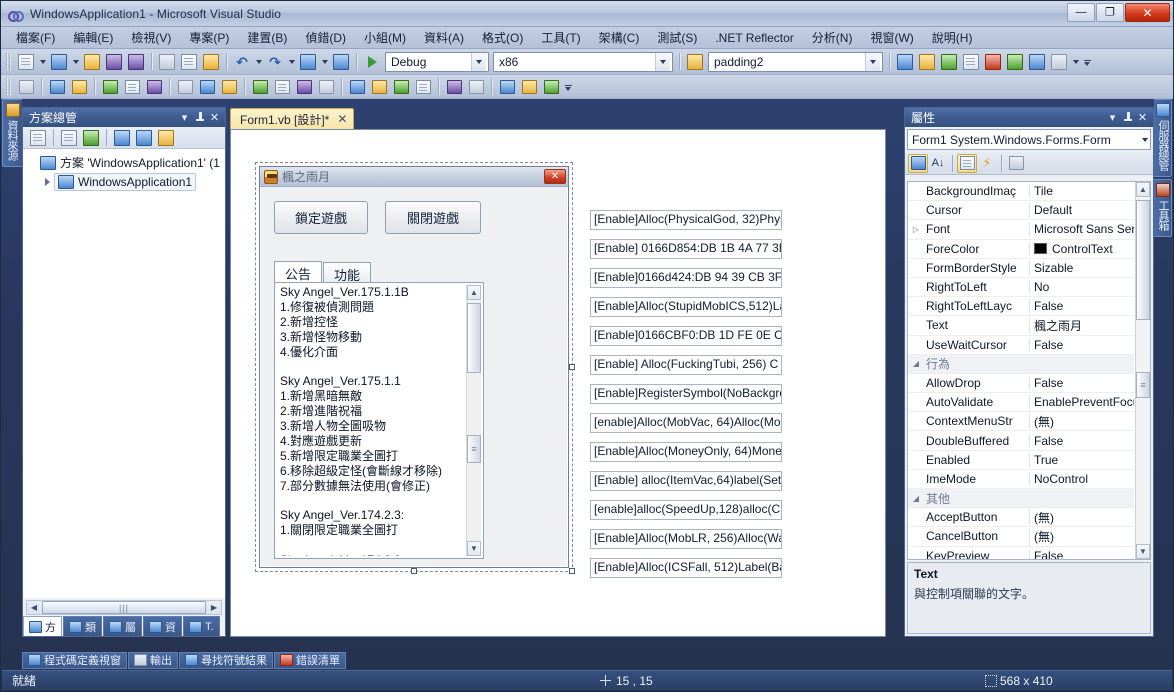 The image size is (1174, 692). Describe the element at coordinates (1081, 267) in the screenshot. I see `property-value: Sizable` at that location.